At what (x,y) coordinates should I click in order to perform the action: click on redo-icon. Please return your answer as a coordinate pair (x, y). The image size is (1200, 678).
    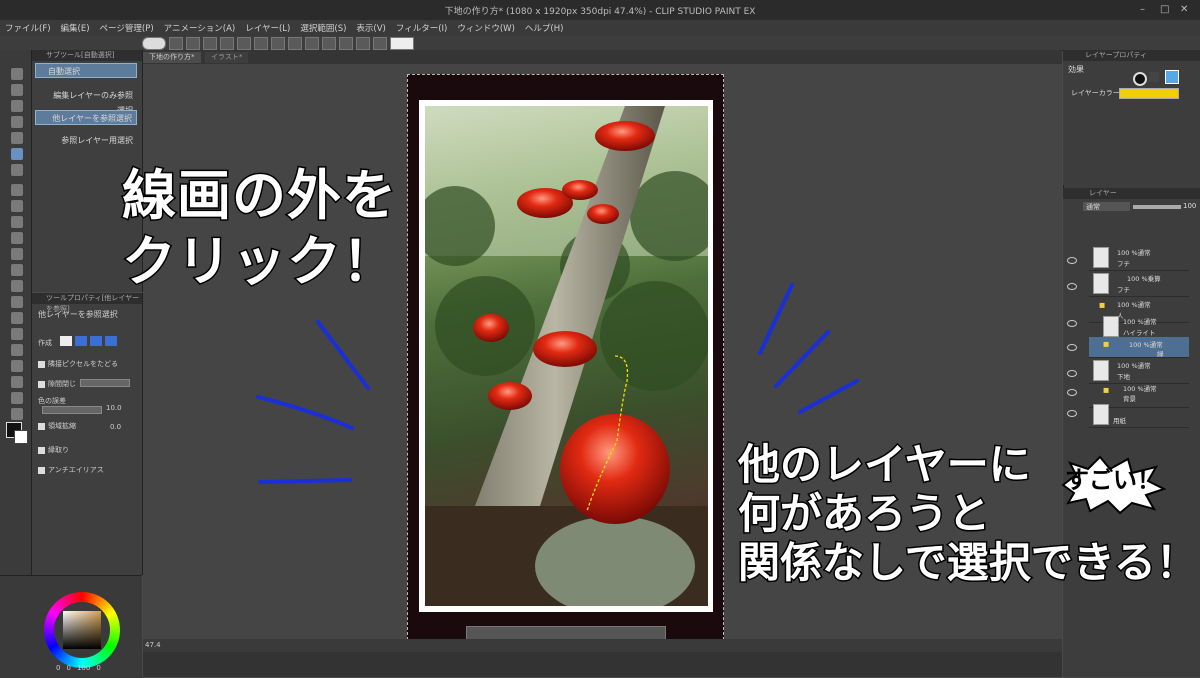
    Looking at the image, I should click on (244, 43).